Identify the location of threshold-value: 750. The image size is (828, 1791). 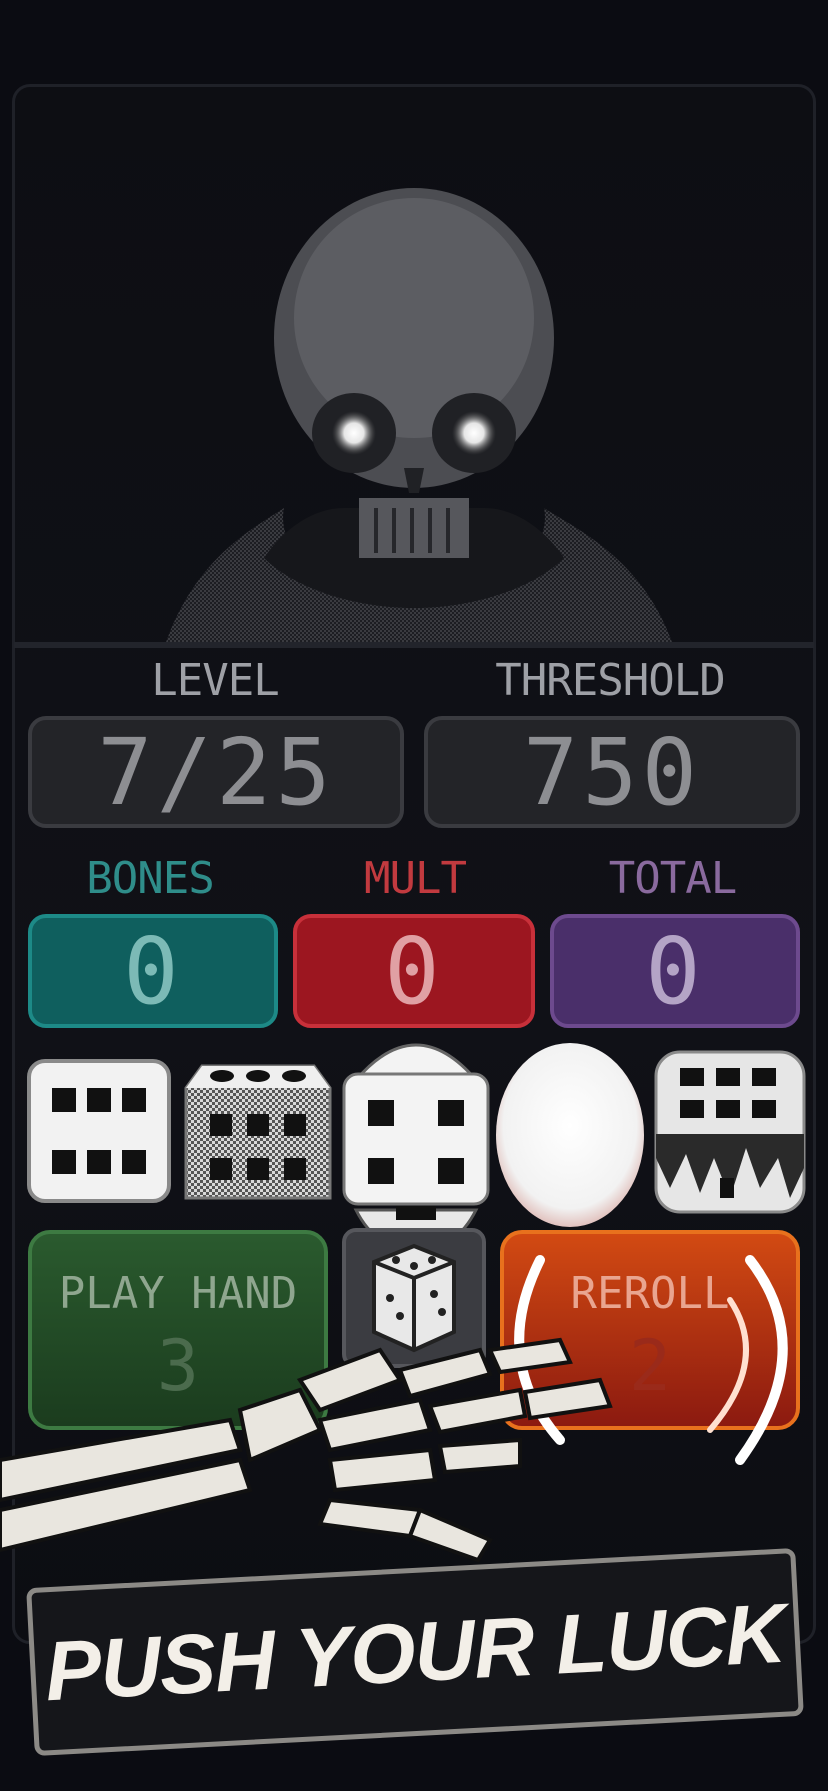
(612, 772).